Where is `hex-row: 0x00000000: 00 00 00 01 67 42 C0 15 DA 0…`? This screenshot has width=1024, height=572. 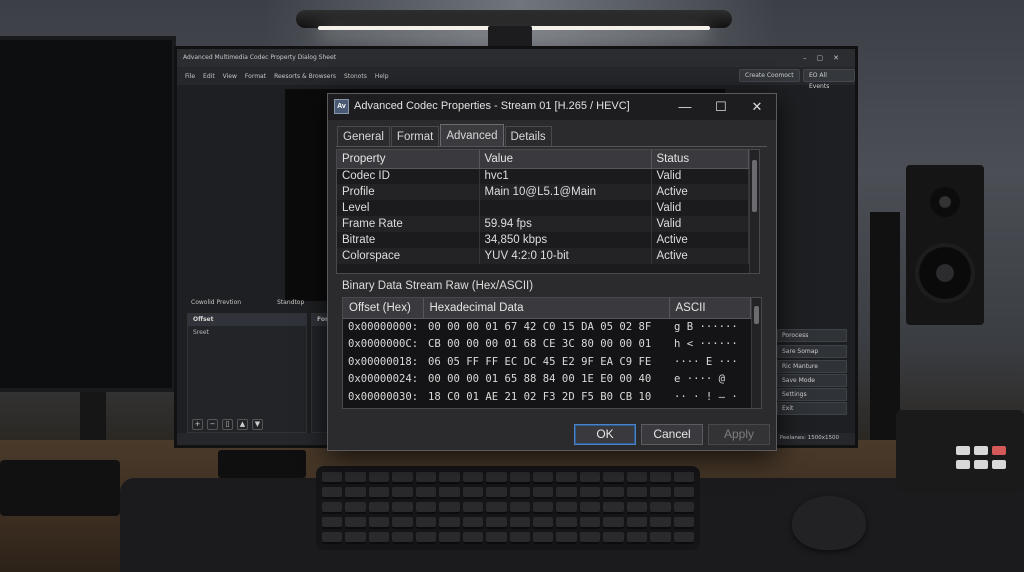 hex-row: 0x00000000: 00 00 00 01 67 42 C0 15 DA 0… is located at coordinates (547, 327).